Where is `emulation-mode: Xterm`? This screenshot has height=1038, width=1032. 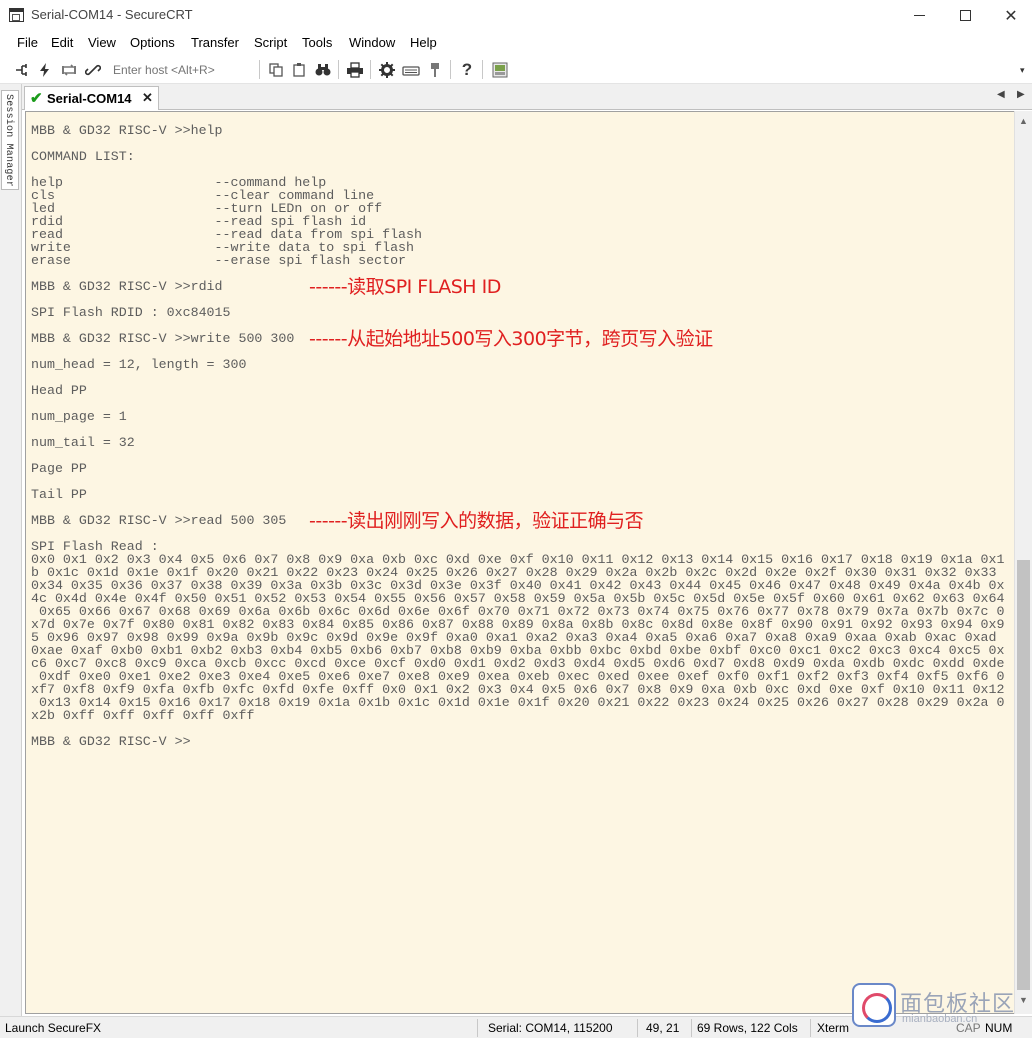 emulation-mode: Xterm is located at coordinates (833, 1028).